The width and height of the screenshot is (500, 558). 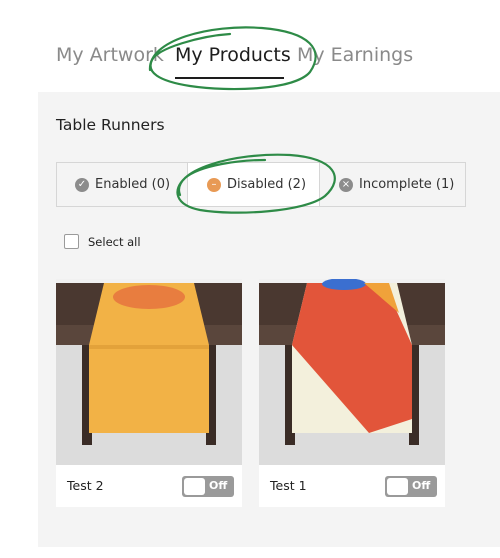 I want to click on tab-incomplete: × Incomplete (1), so click(x=396, y=184).